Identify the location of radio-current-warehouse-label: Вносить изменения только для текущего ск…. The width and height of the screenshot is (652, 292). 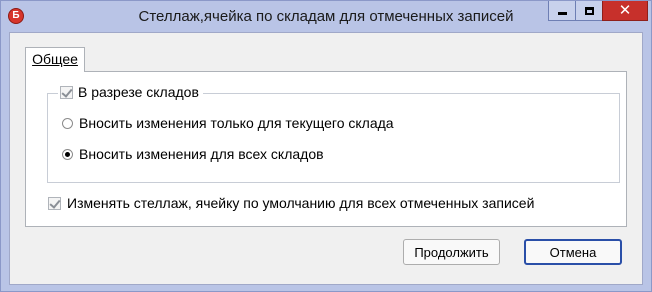
(236, 123).